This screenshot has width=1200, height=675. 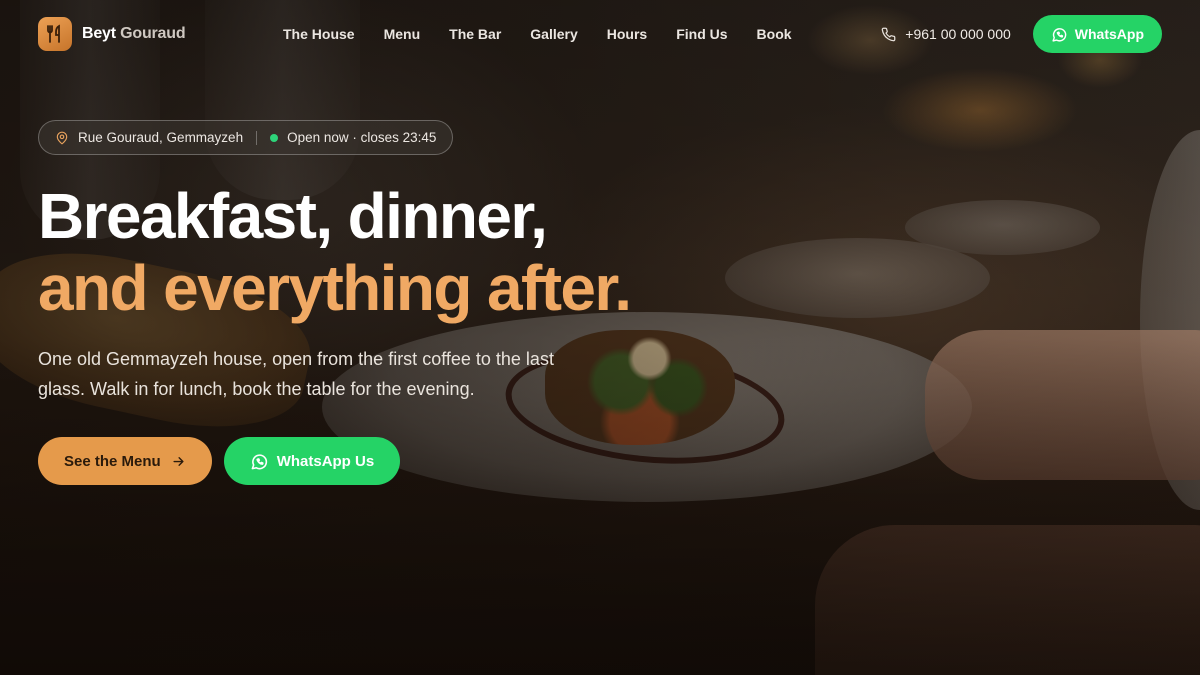 I want to click on brand-logo-link: Beyt Gouraud, so click(x=112, y=34).